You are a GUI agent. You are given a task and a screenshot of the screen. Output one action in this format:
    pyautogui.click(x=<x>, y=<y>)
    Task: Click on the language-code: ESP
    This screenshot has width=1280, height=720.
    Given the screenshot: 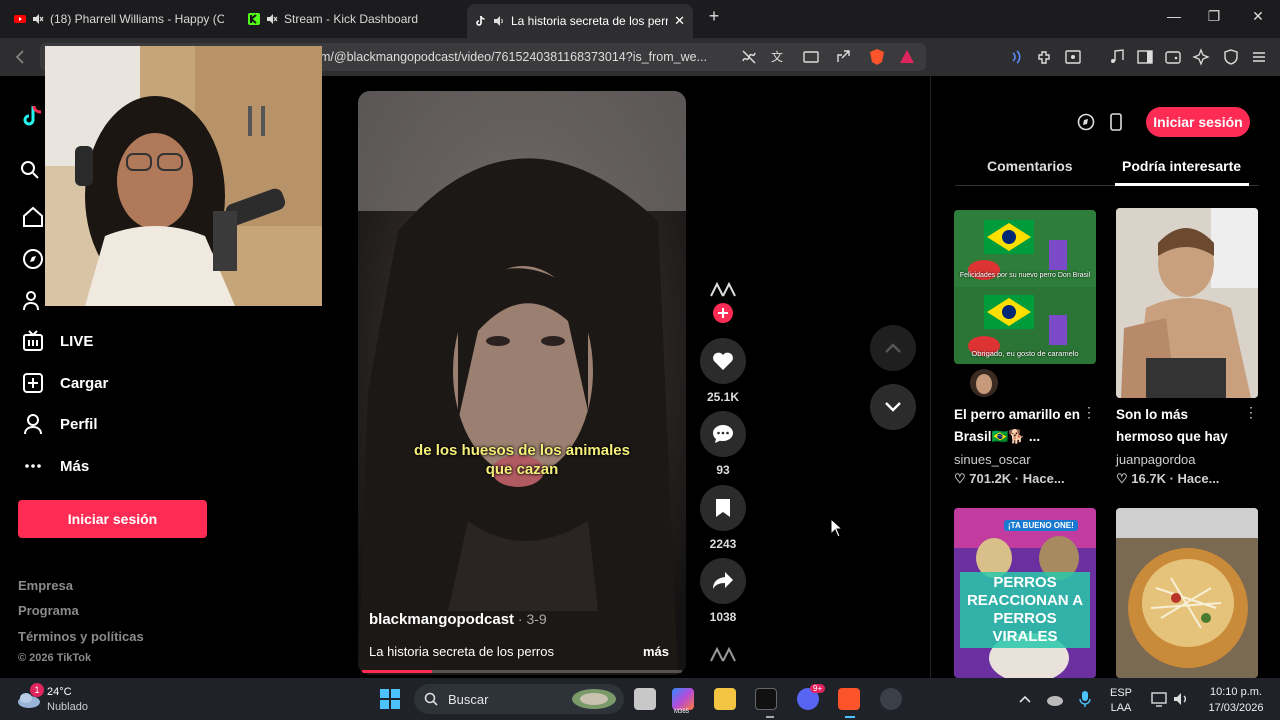 What is the action you would take?
    pyautogui.click(x=1121, y=693)
    